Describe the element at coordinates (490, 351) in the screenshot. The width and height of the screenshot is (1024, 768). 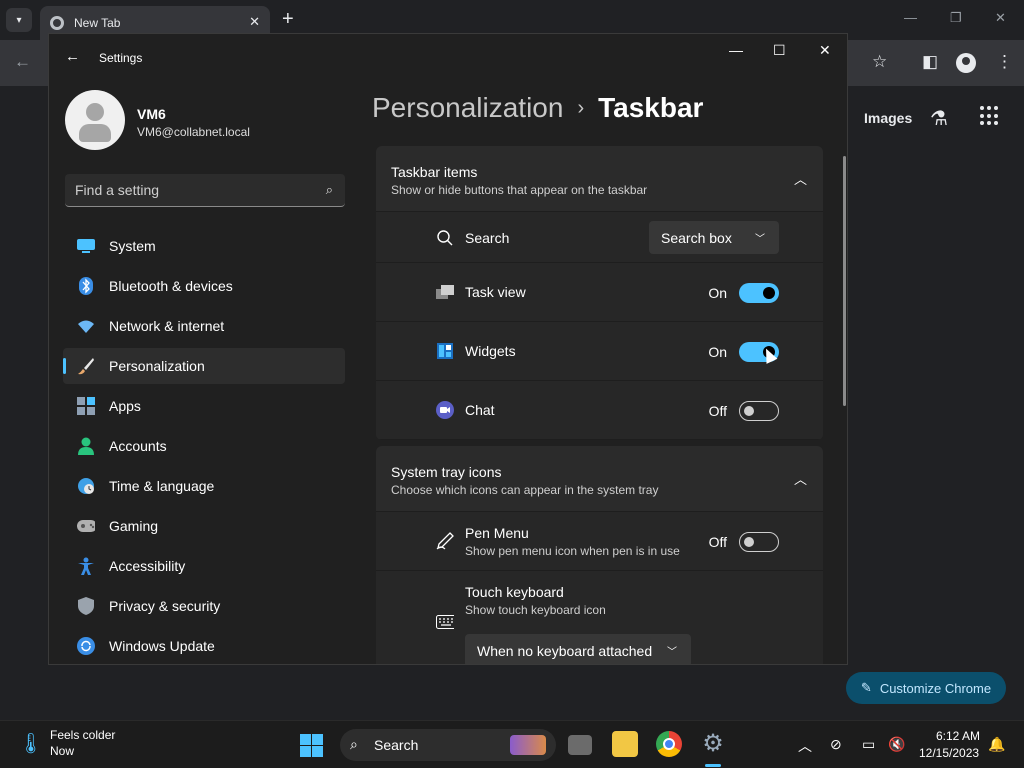
I see `widgets-label: Widgets` at that location.